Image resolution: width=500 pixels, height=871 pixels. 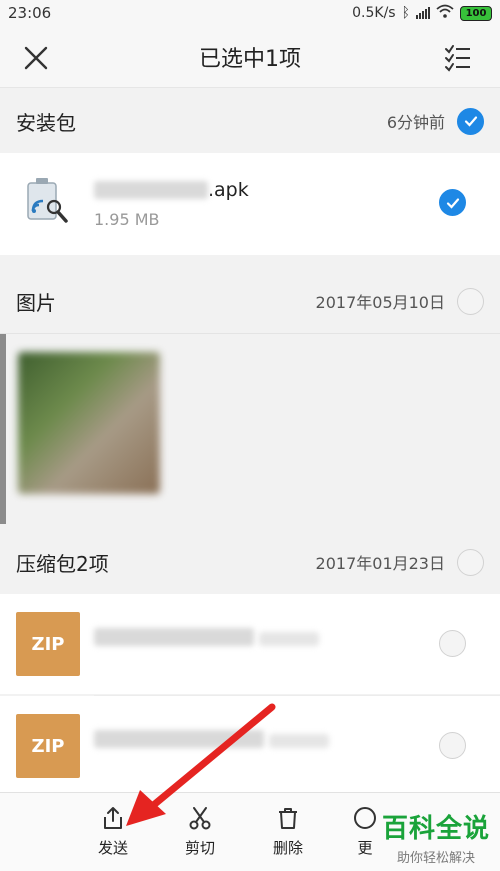 What do you see at coordinates (250, 562) in the screenshot?
I see `section-archives: 压缩包2项 2017年01月23日` at bounding box center [250, 562].